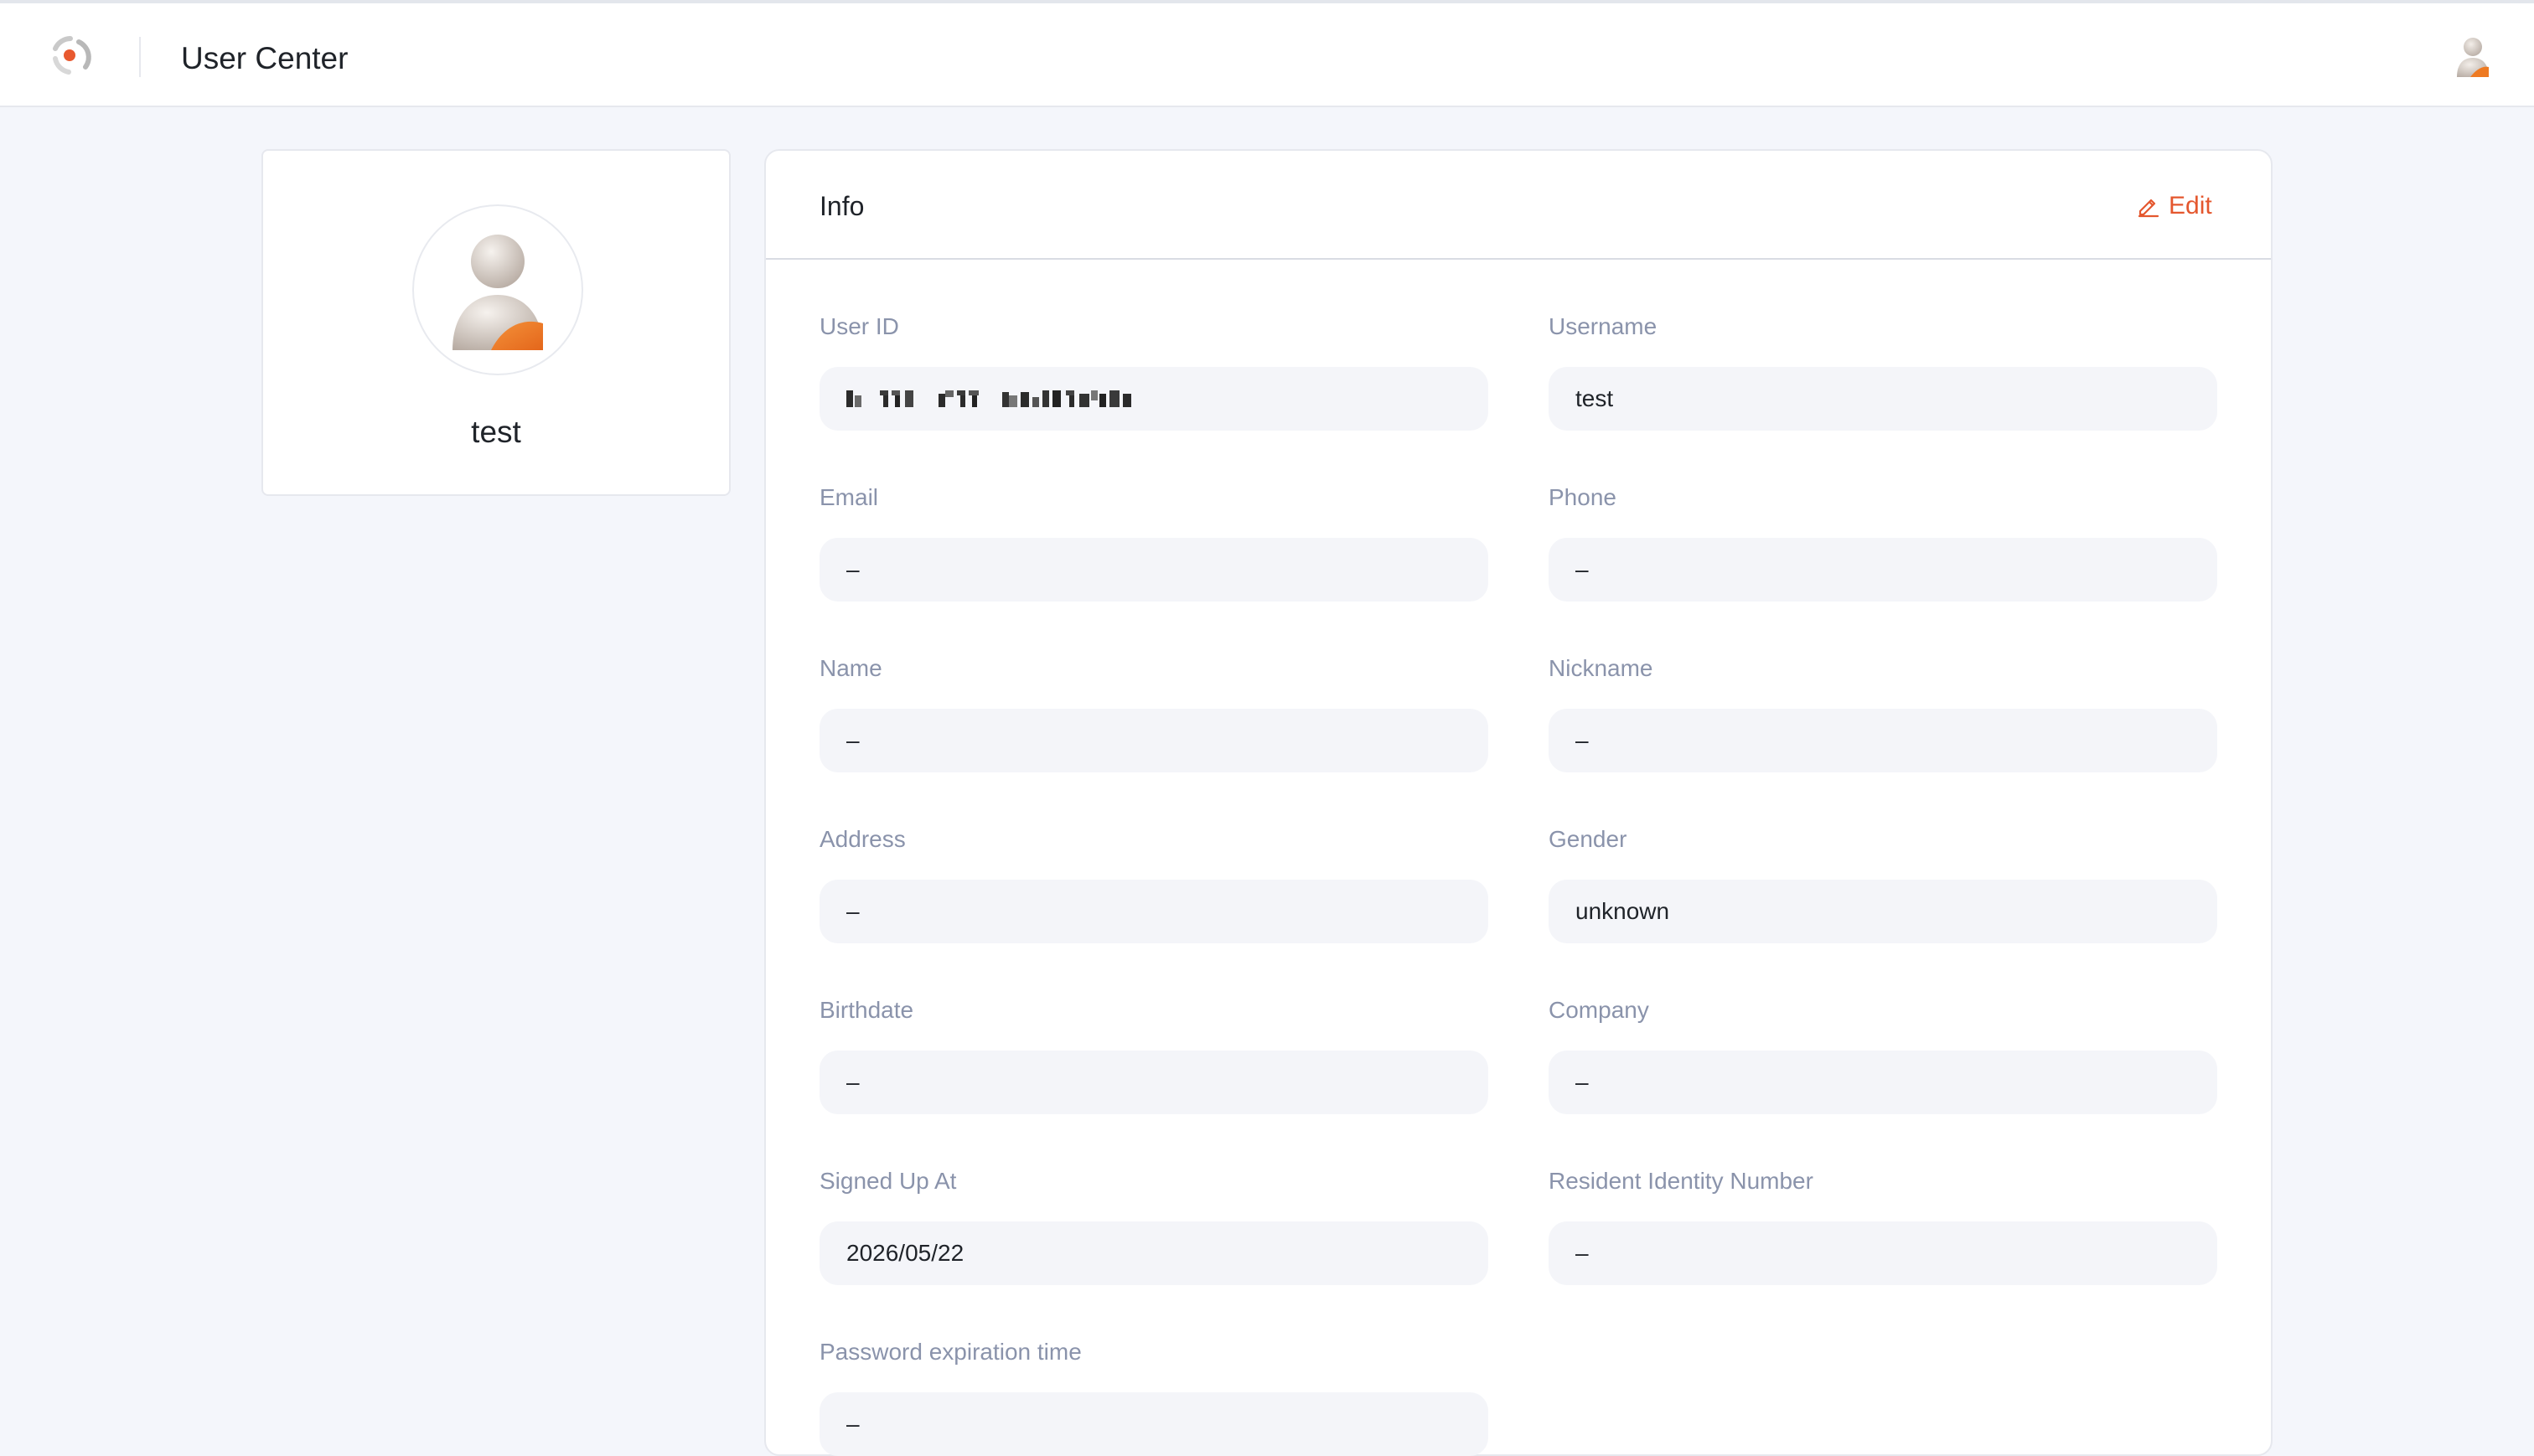 This screenshot has width=2534, height=1456. I want to click on birthdate-label: Birthdate, so click(867, 1010).